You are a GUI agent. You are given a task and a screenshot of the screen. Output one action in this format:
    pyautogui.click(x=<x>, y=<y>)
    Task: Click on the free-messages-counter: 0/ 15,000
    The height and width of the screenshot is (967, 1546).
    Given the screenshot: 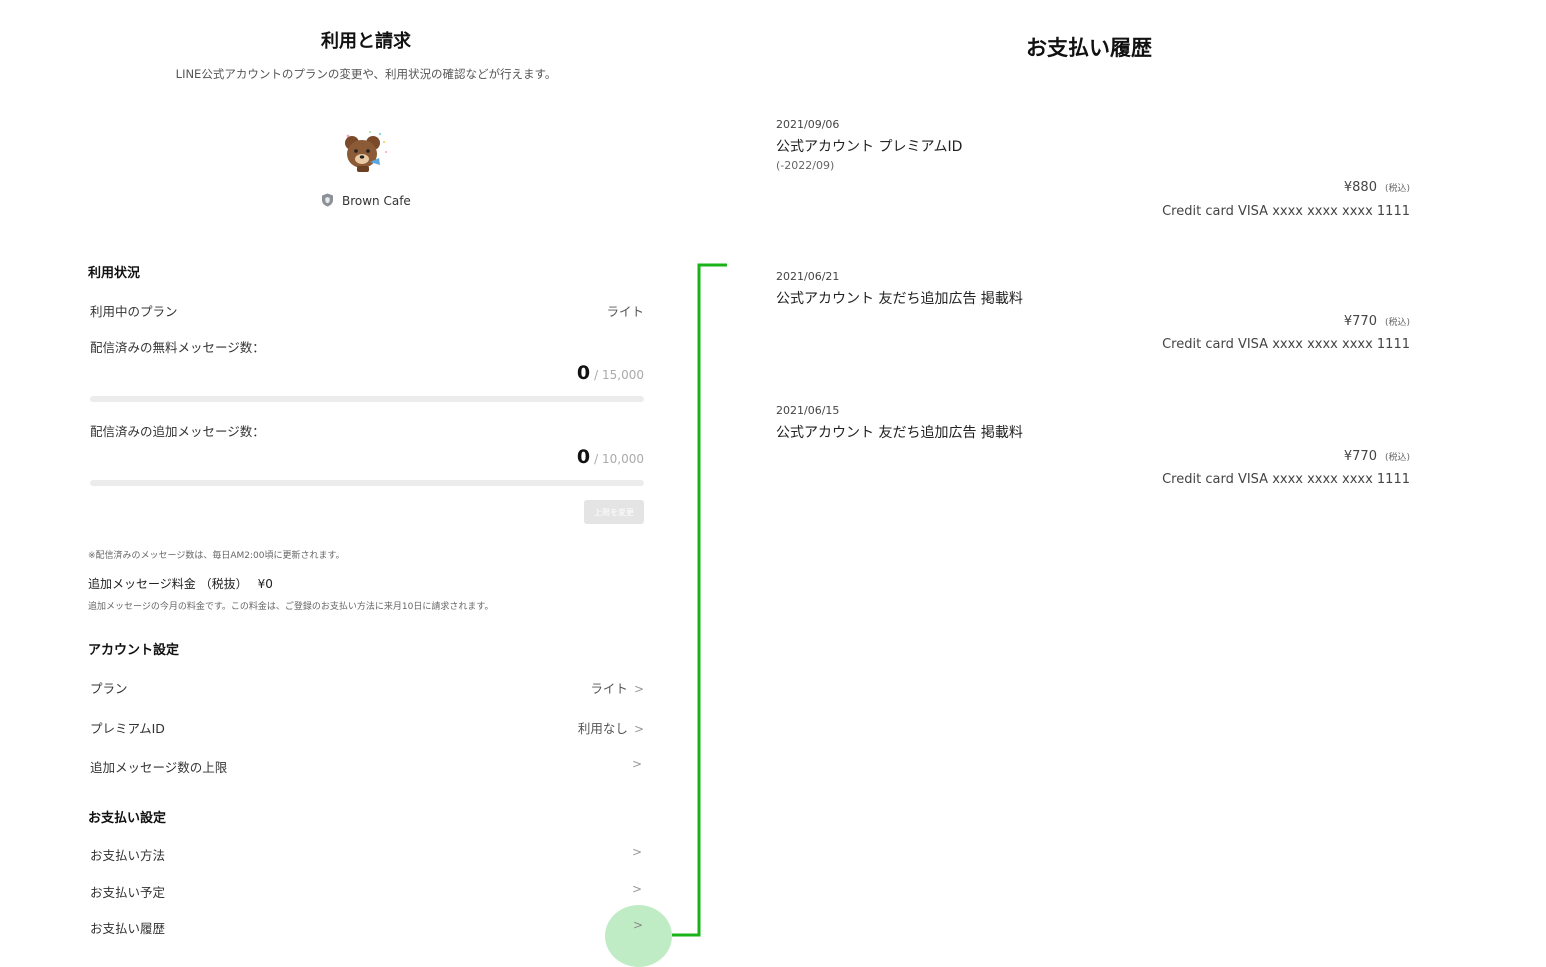 What is the action you would take?
    pyautogui.click(x=610, y=373)
    